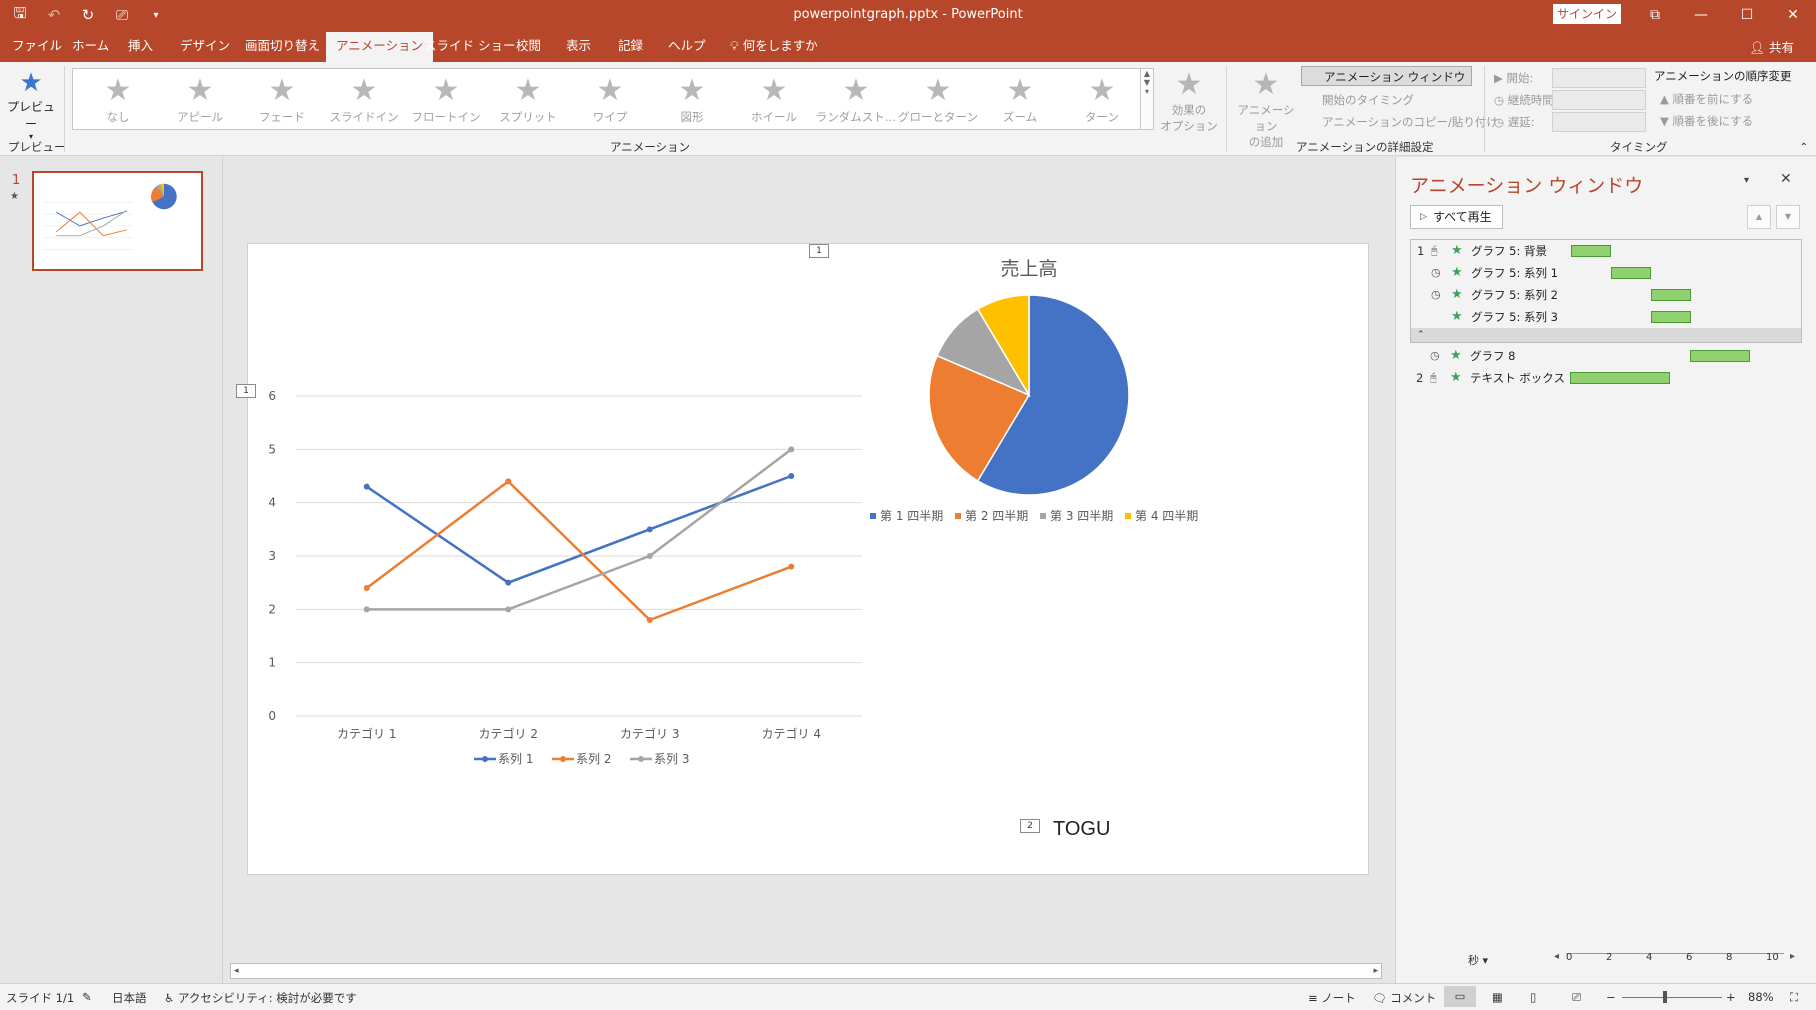  Describe the element at coordinates (246, 391) in the screenshot. I see `animation-tag-line: 1` at that location.